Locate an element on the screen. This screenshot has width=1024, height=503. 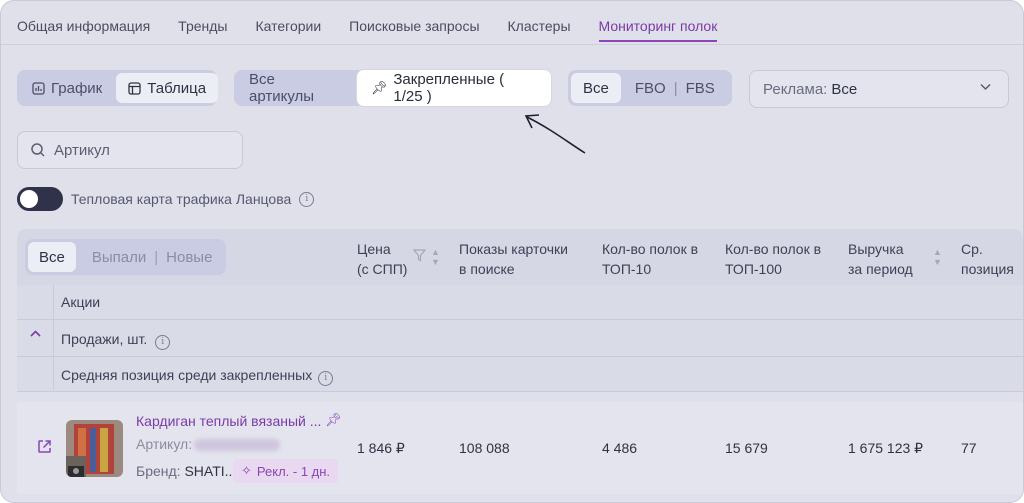
table-view-label: Таблица is located at coordinates (177, 88).